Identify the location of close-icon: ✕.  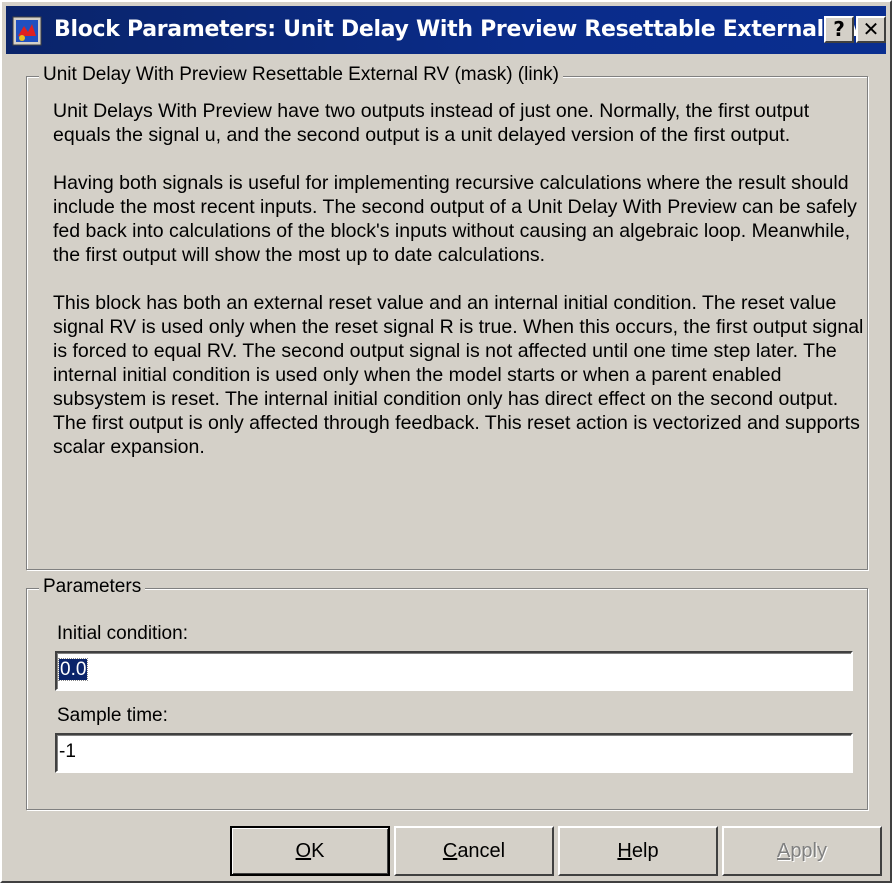
(871, 29).